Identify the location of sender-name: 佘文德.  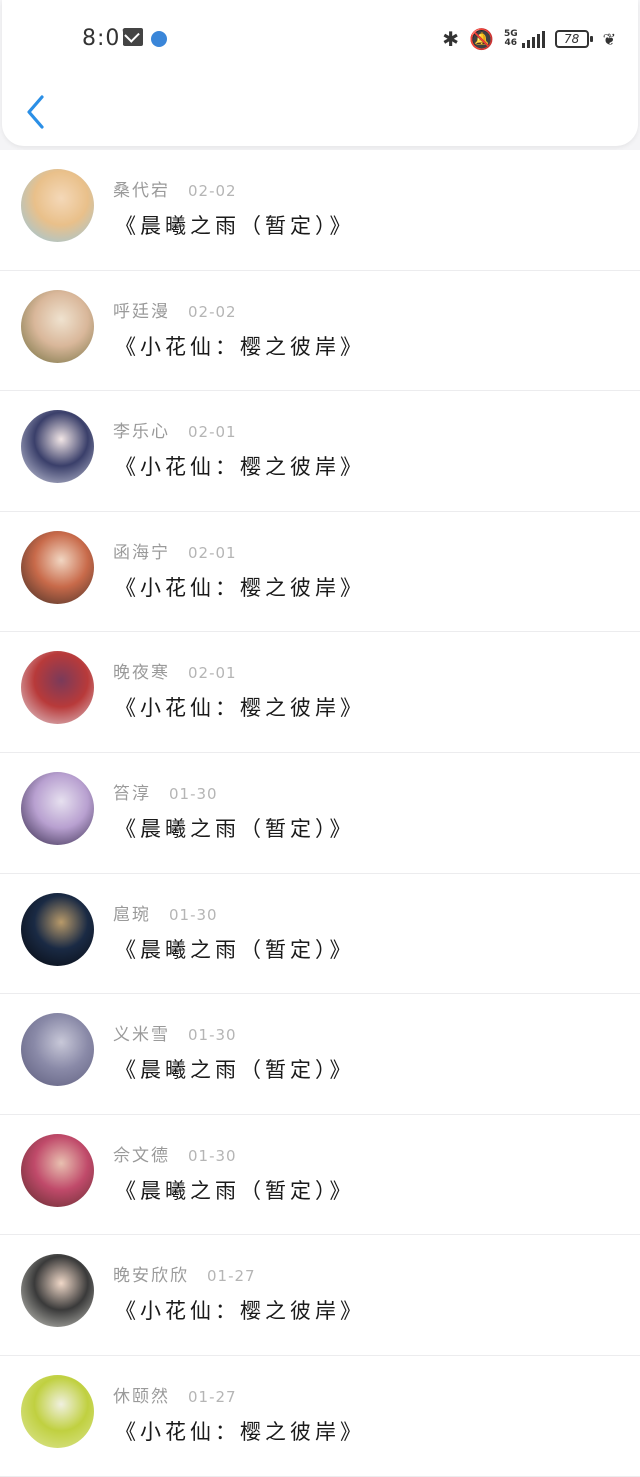
(141, 1155).